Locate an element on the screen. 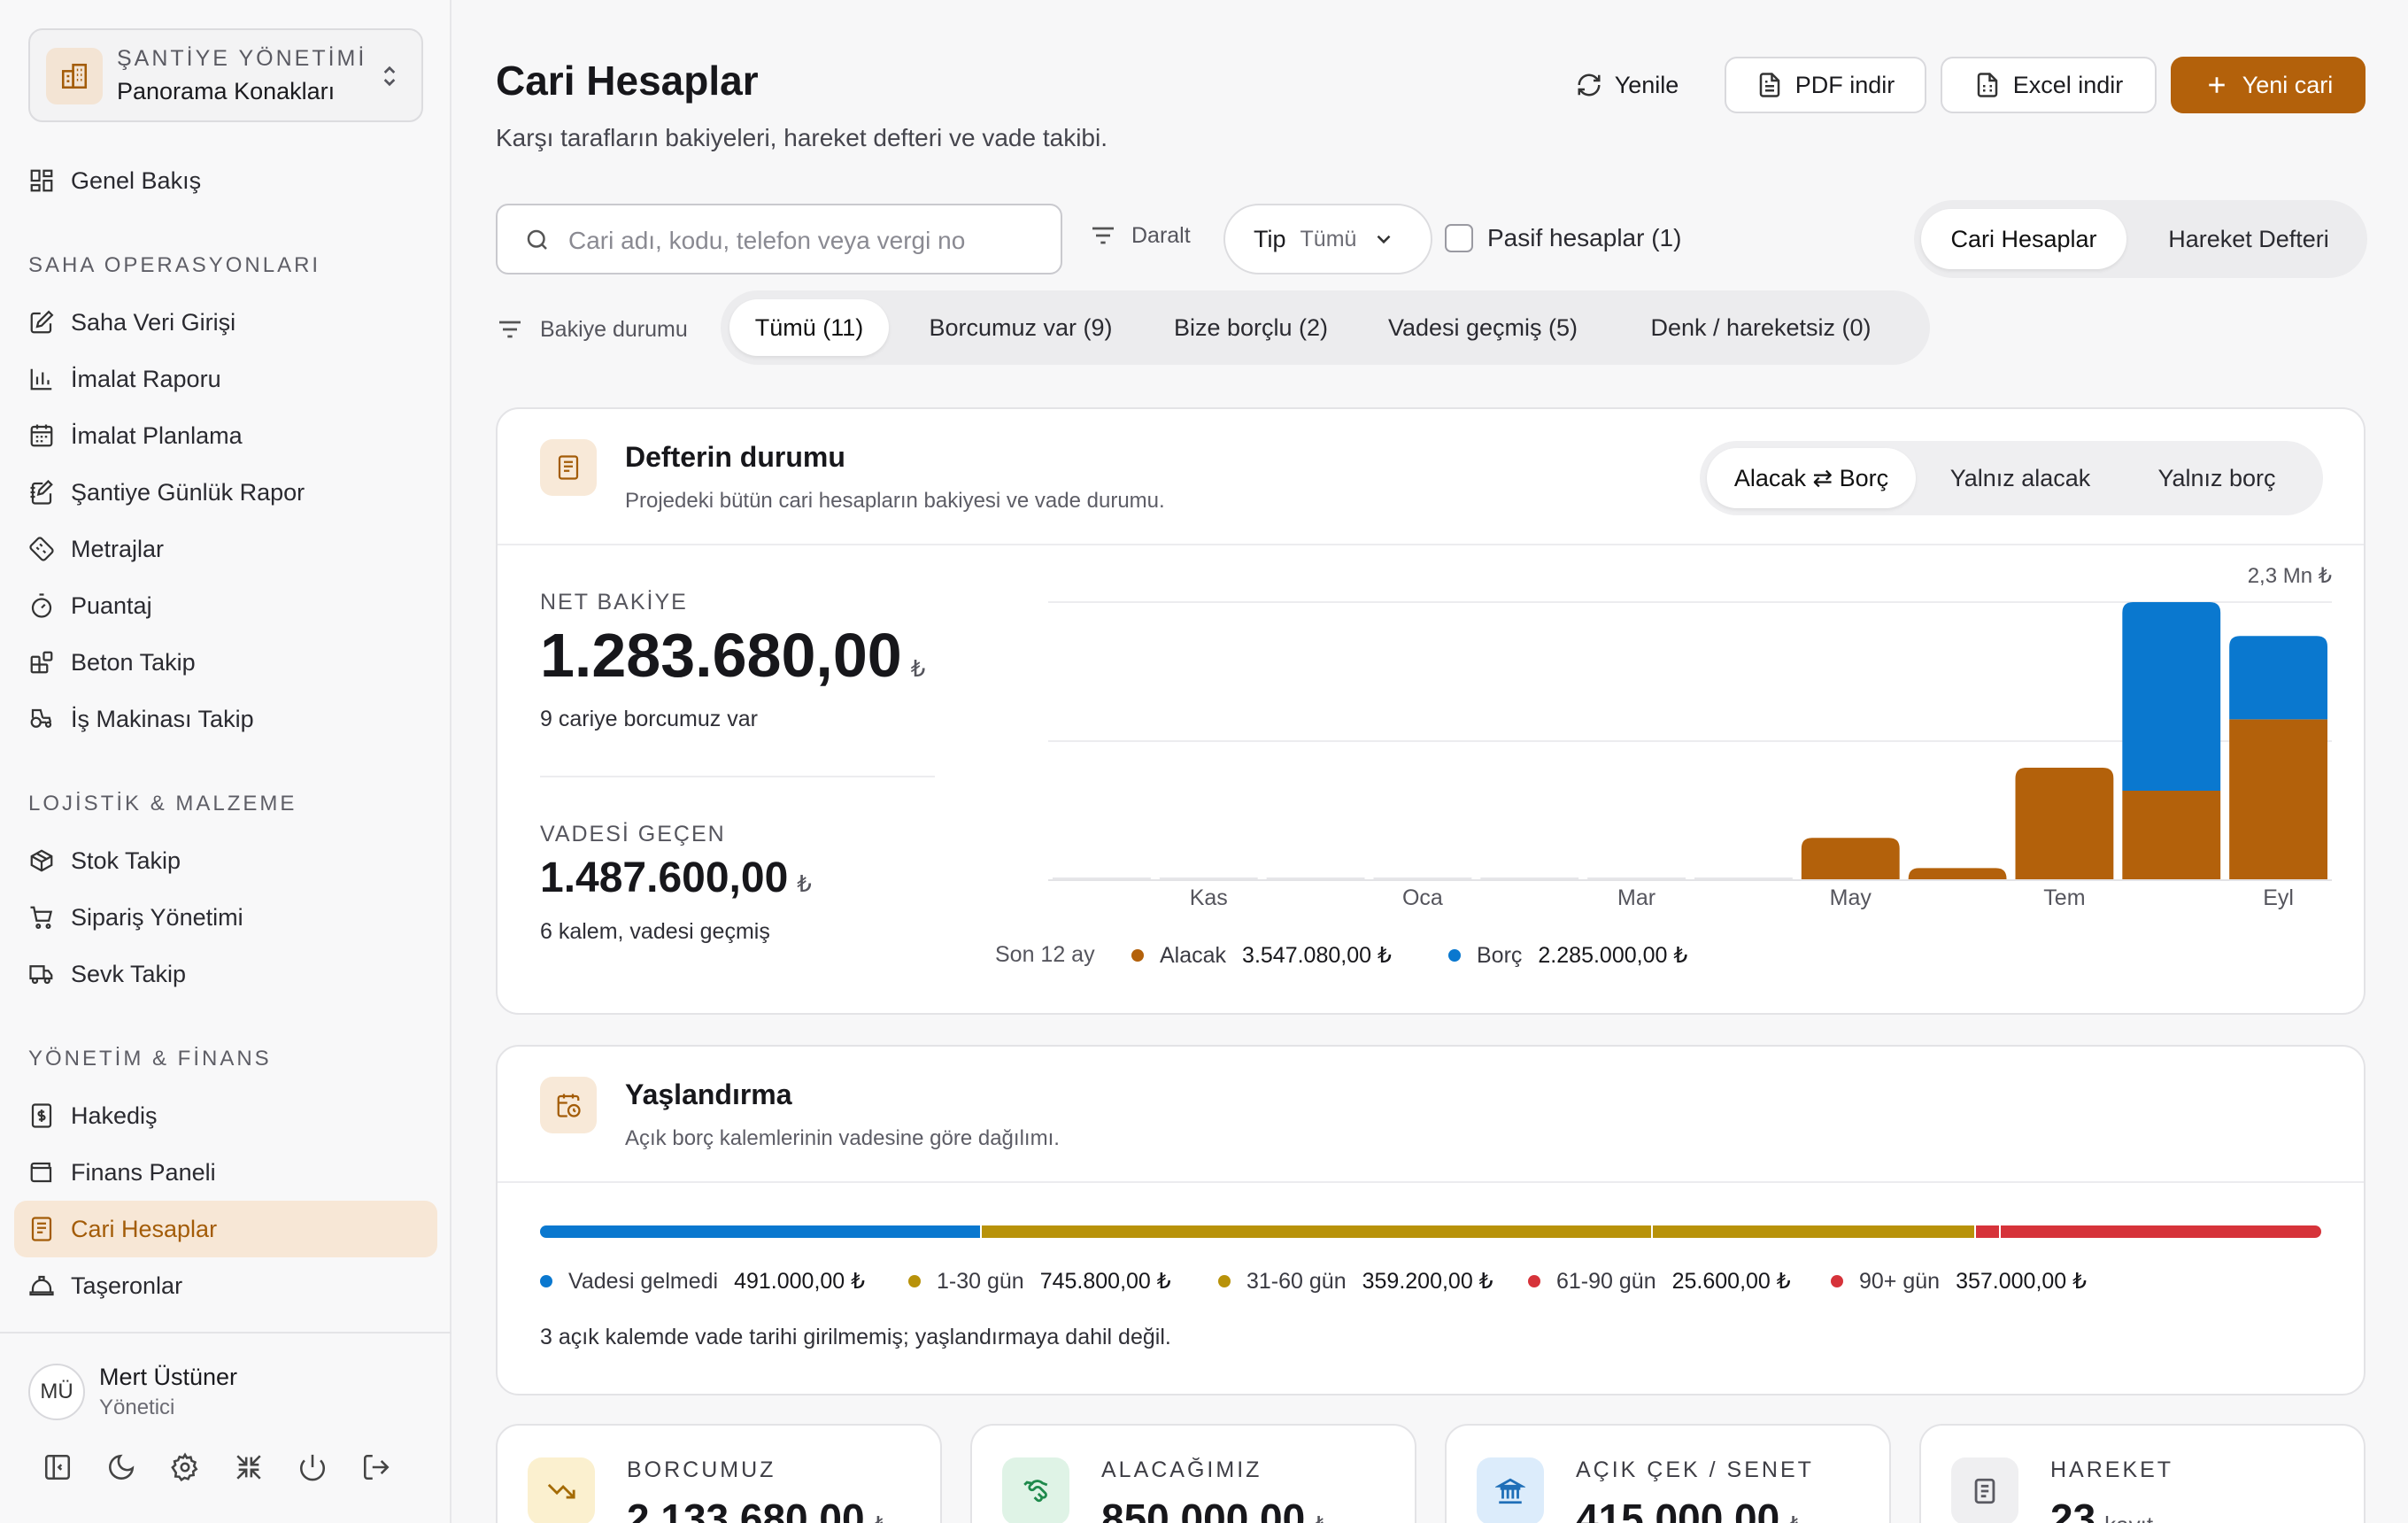 Image resolution: width=2408 pixels, height=1523 pixels. currency-symbol: ₺ is located at coordinates (804, 883).